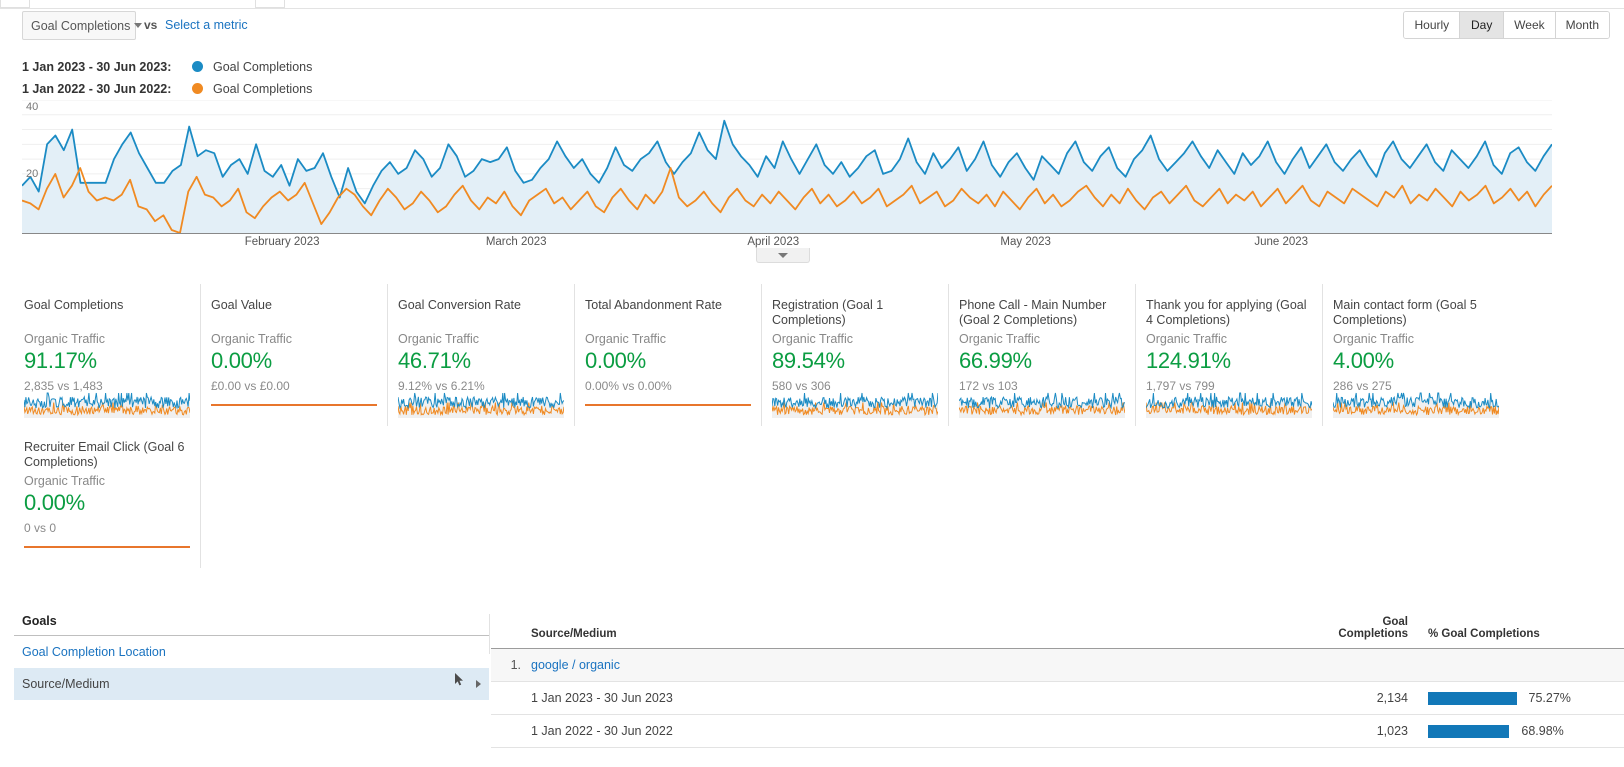  What do you see at coordinates (995, 360) in the screenshot?
I see `metric-card-percentage: 66.99%` at bounding box center [995, 360].